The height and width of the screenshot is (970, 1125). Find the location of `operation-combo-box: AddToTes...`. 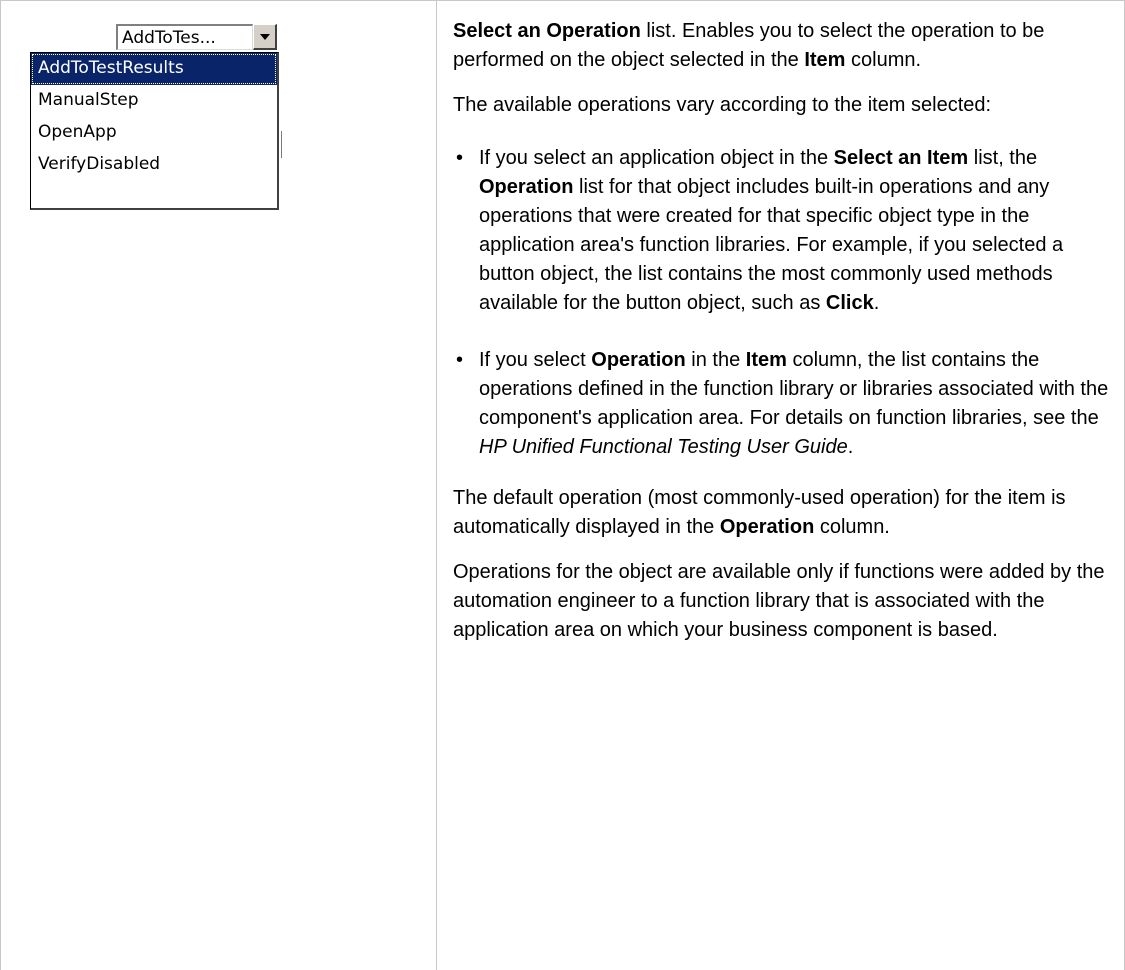

operation-combo-box: AddToTes... is located at coordinates (197, 37).